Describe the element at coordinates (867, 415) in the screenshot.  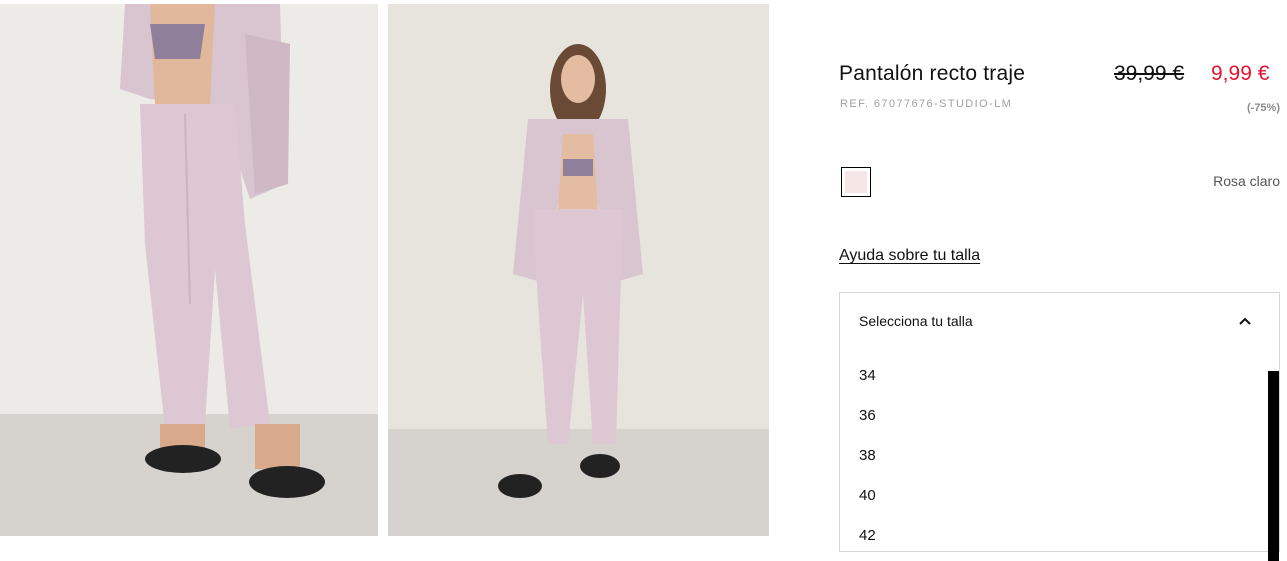
I see `size-option-36: 36` at that location.